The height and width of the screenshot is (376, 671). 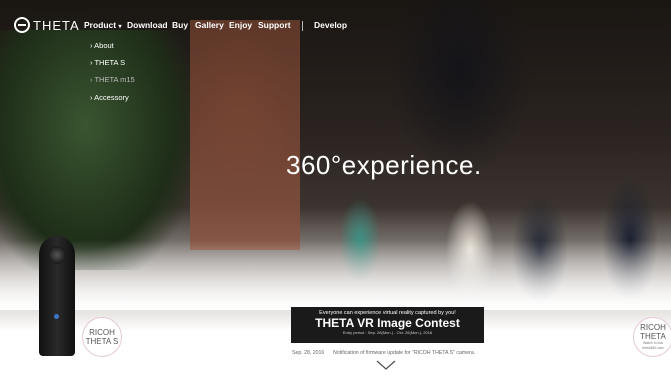 What do you see at coordinates (302, 26) in the screenshot?
I see `nav-divider` at bounding box center [302, 26].